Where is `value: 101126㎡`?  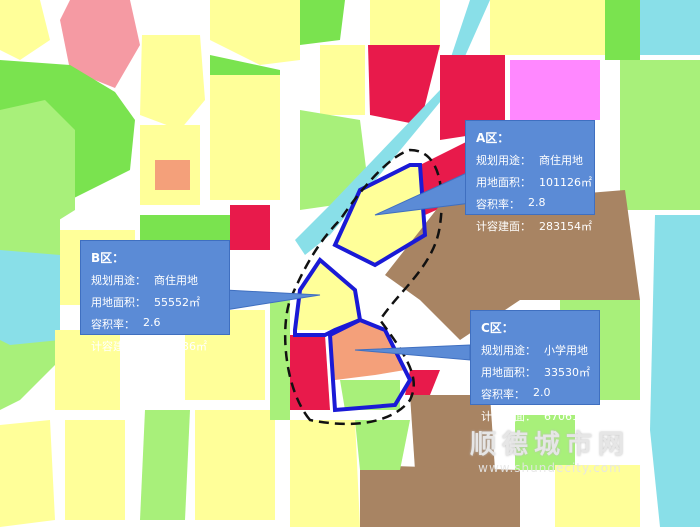 value: 101126㎡ is located at coordinates (565, 182).